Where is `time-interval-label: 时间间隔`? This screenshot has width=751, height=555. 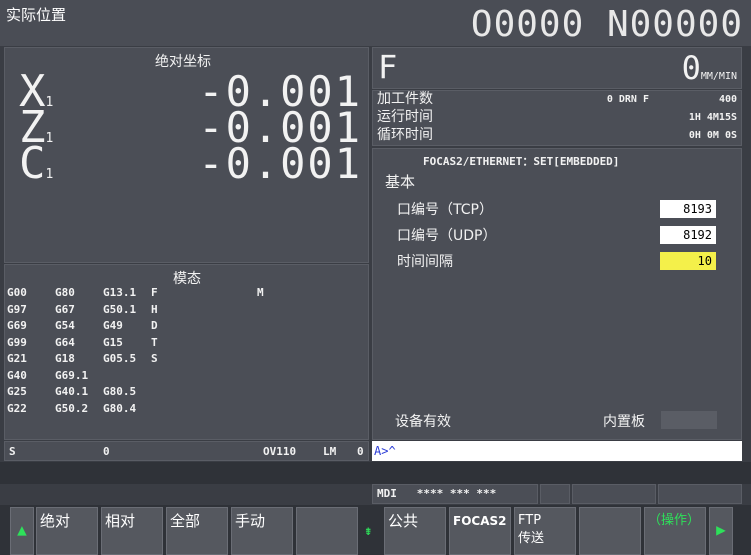 time-interval-label: 时间间隔 is located at coordinates (425, 262).